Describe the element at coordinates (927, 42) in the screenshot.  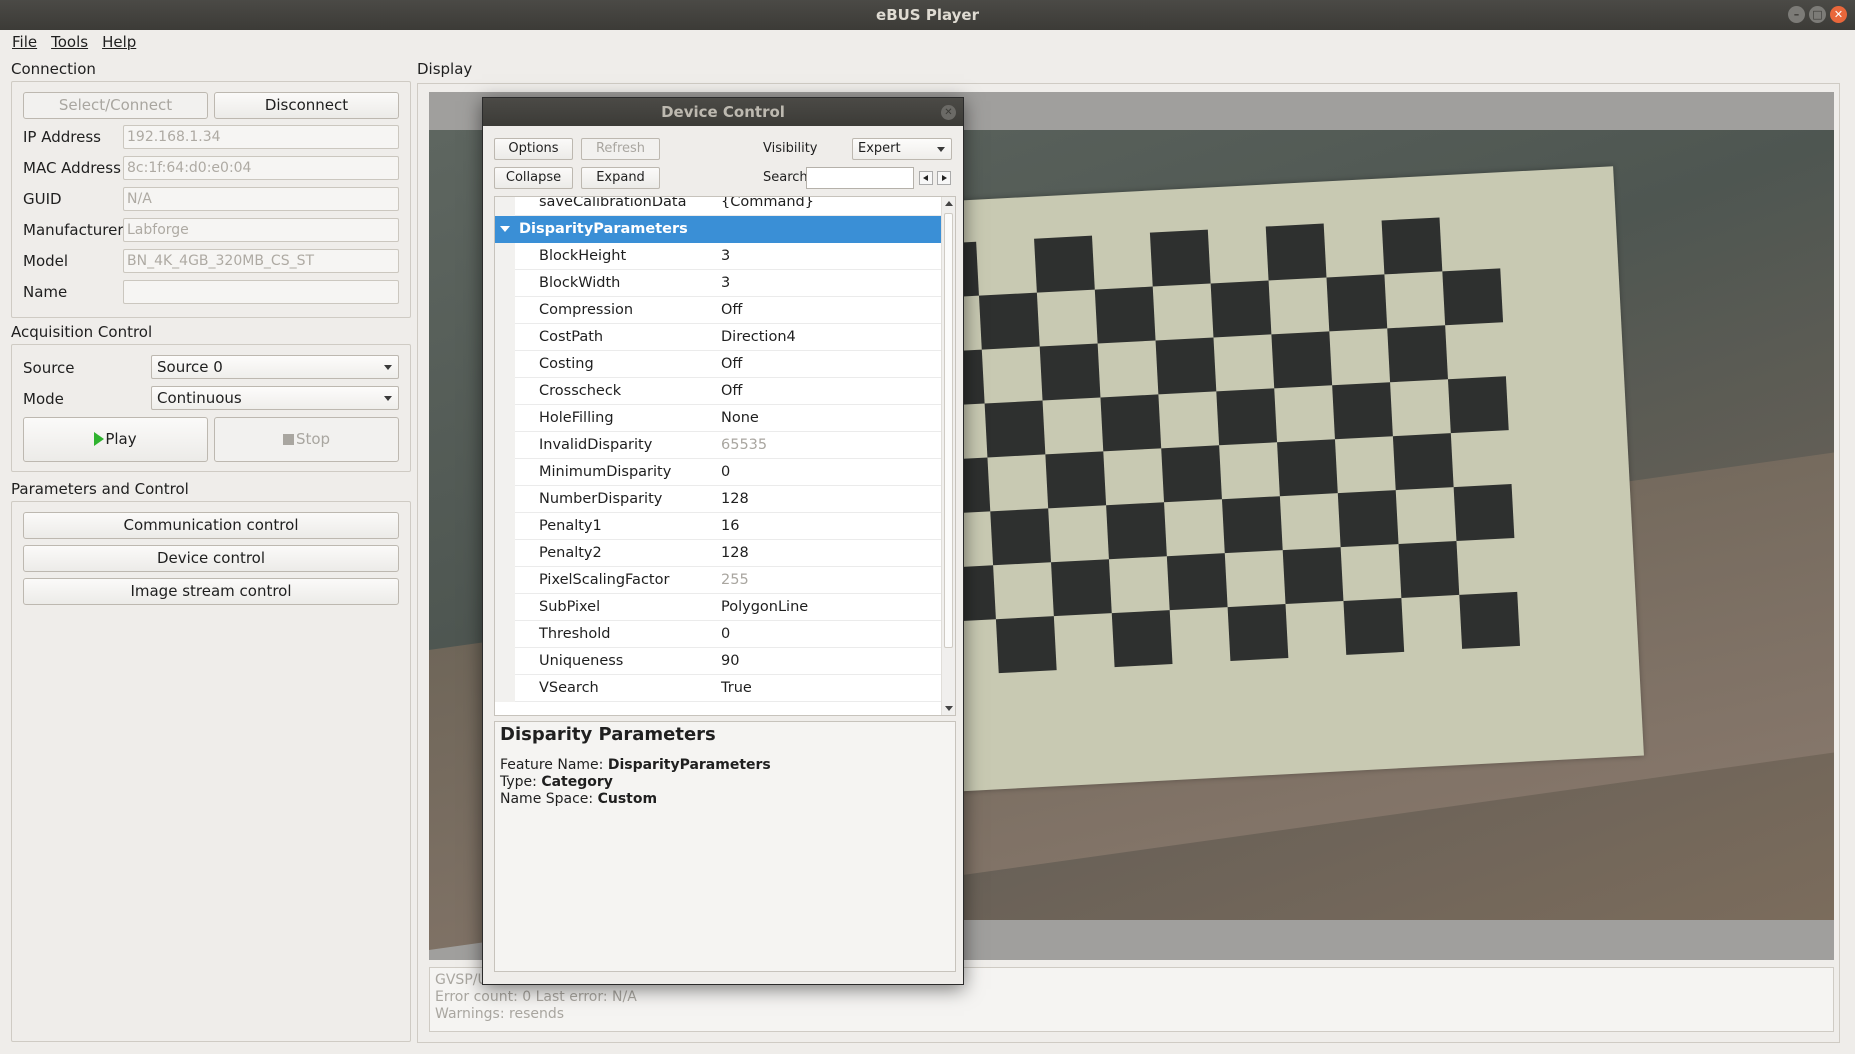
I see `menu-bar: File Tools Help` at that location.